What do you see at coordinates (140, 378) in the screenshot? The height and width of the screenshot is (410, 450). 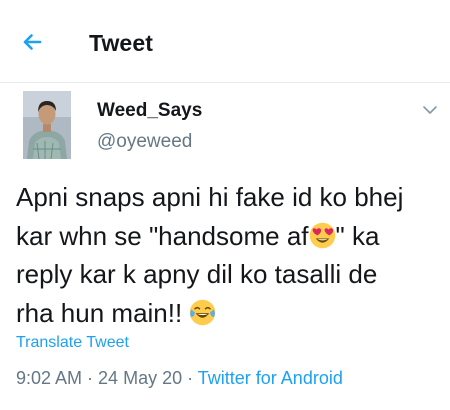 I see `tweet-date: 24 May 20` at bounding box center [140, 378].